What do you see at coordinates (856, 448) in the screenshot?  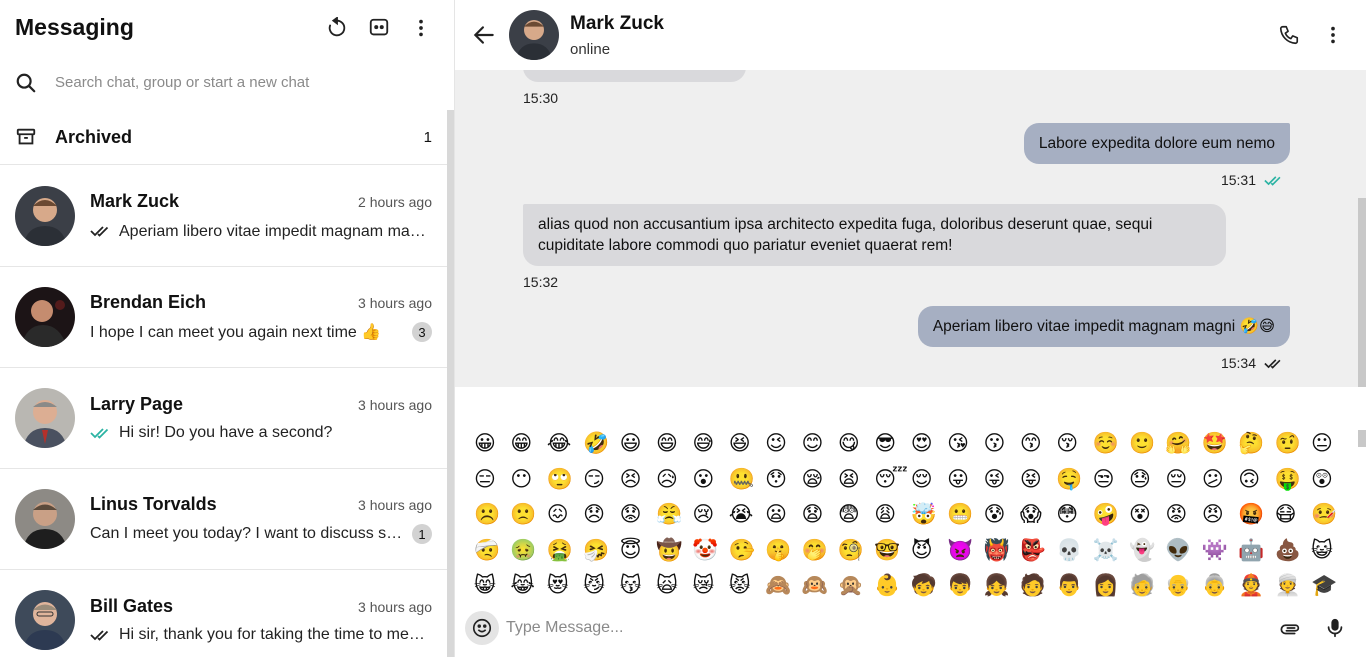 I see `emoji-item: 😋` at bounding box center [856, 448].